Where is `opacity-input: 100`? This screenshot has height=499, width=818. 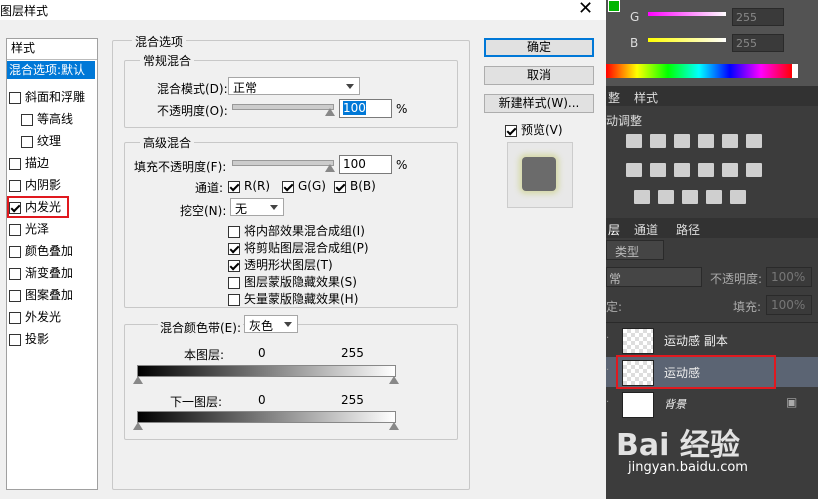
opacity-input: 100 is located at coordinates (365, 108).